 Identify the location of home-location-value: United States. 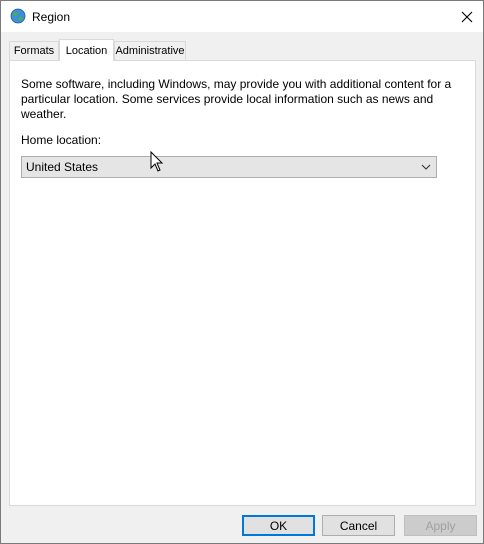
(62, 167).